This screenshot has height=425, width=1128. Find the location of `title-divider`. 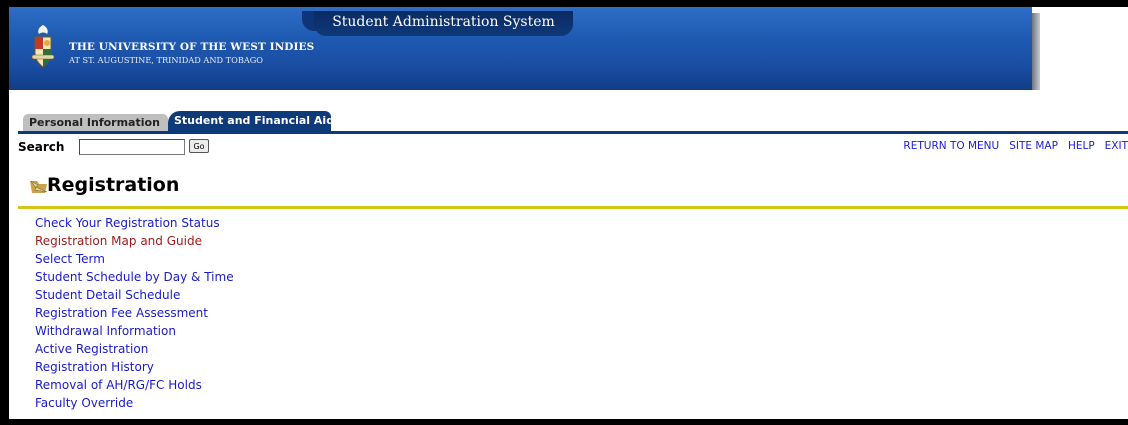

title-divider is located at coordinates (573, 207).